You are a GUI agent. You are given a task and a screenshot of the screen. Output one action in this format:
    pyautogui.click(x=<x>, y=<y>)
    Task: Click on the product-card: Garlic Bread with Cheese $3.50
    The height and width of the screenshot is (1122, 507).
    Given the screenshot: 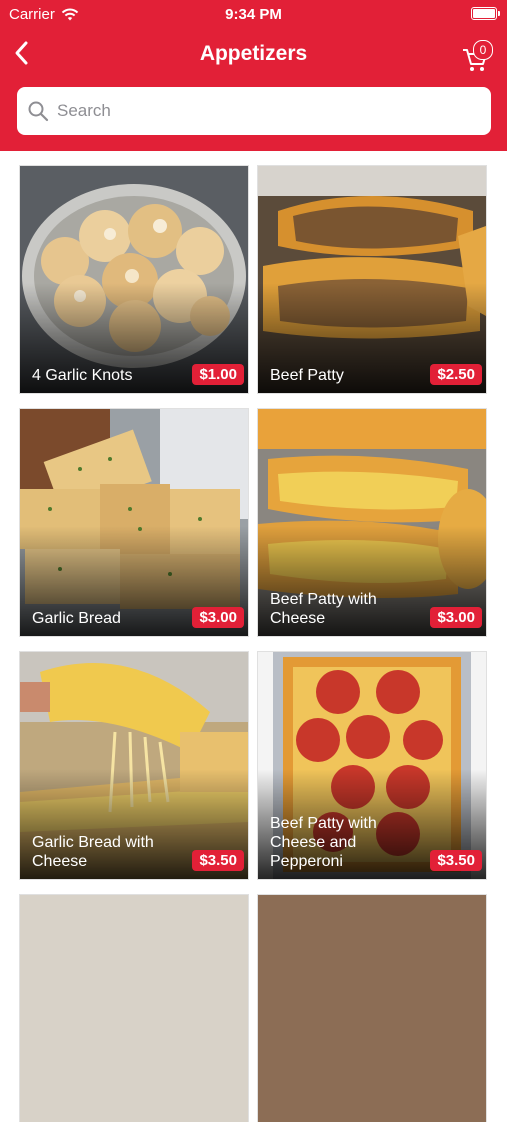 What is the action you would take?
    pyautogui.click(x=134, y=765)
    